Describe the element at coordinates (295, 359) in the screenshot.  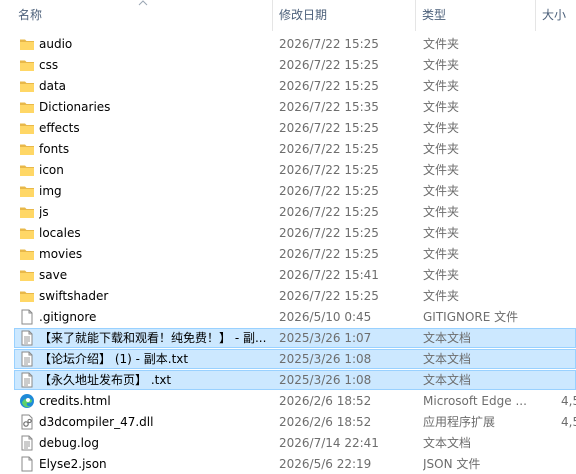
I see `file-row: 【论坛介绍】 (1) - 副本.txt 2025/3/26 1:08 文本文档` at that location.